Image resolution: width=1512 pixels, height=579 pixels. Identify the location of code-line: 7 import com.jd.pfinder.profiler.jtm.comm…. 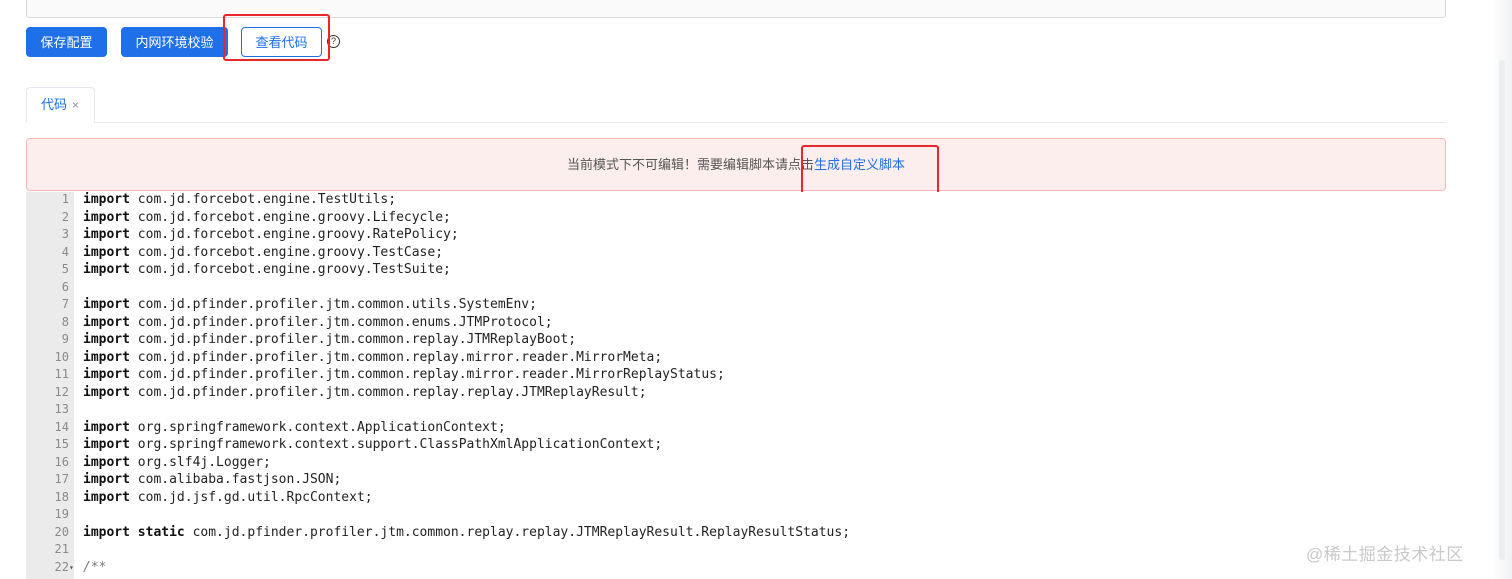
(759, 305).